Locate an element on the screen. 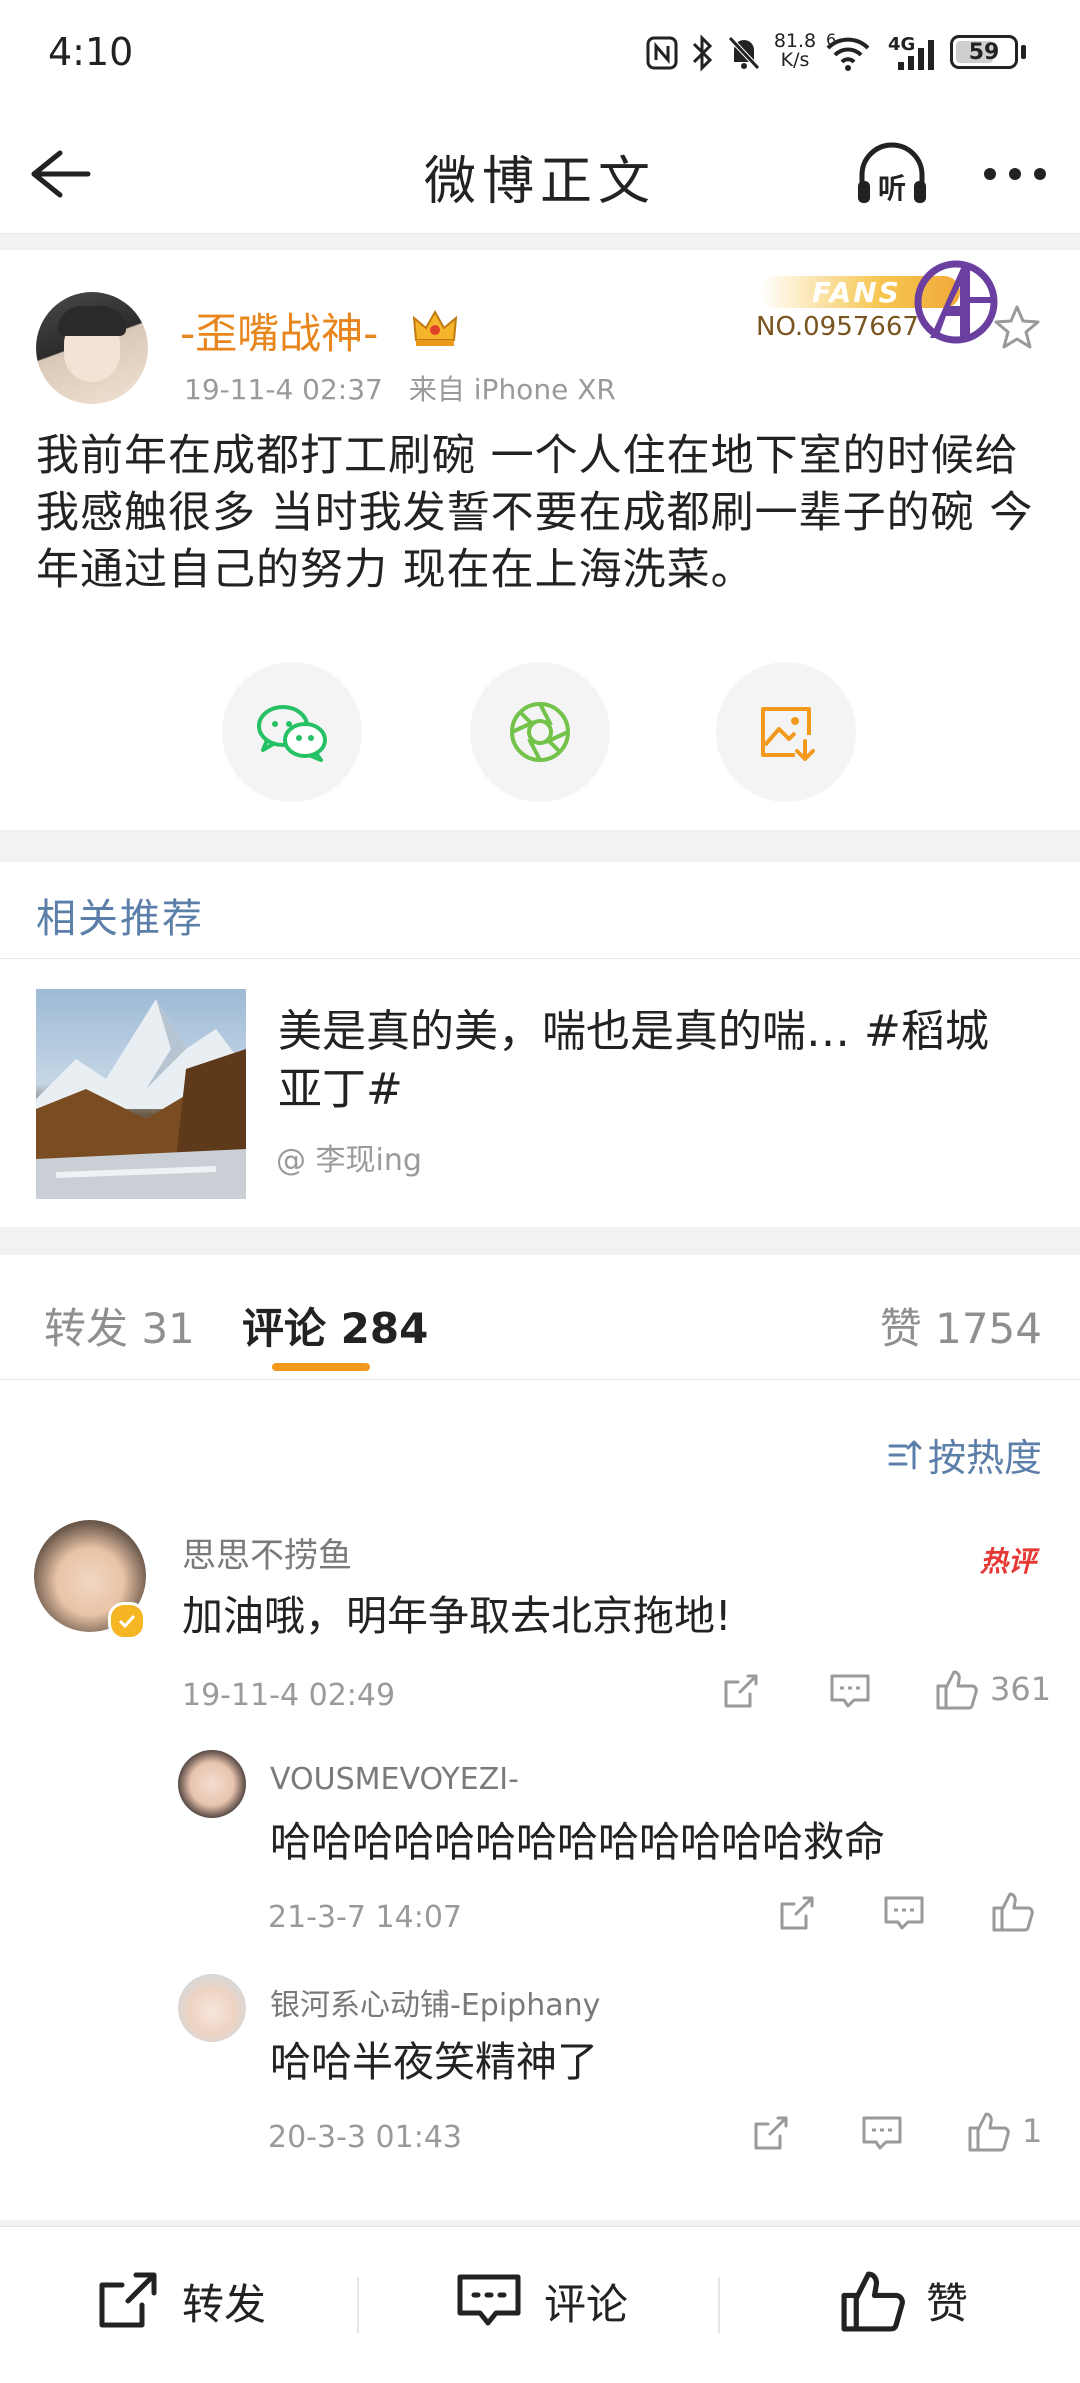 The width and height of the screenshot is (1080, 2383). arrow-left-icon is located at coordinates (59, 174).